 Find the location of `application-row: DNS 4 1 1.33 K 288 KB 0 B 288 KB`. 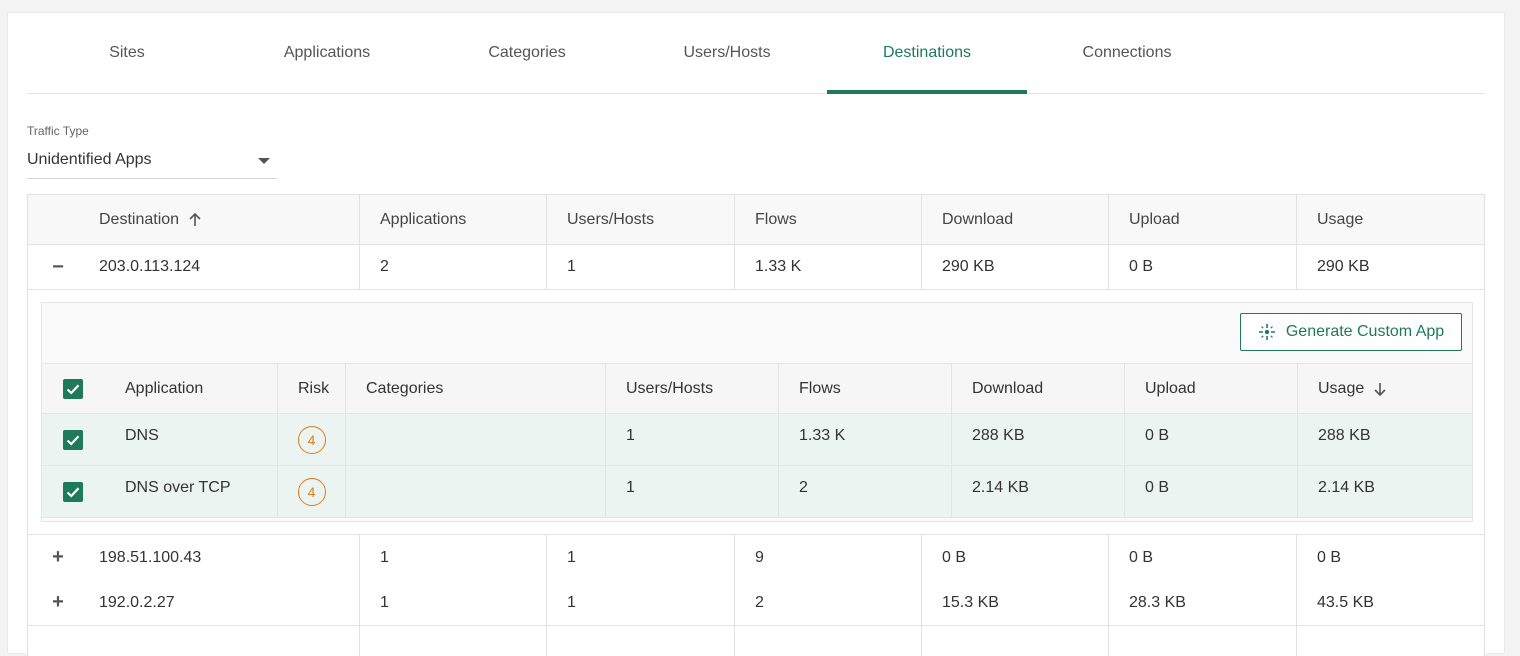

application-row: DNS 4 1 1.33 K 288 KB 0 B 288 KB is located at coordinates (757, 440).